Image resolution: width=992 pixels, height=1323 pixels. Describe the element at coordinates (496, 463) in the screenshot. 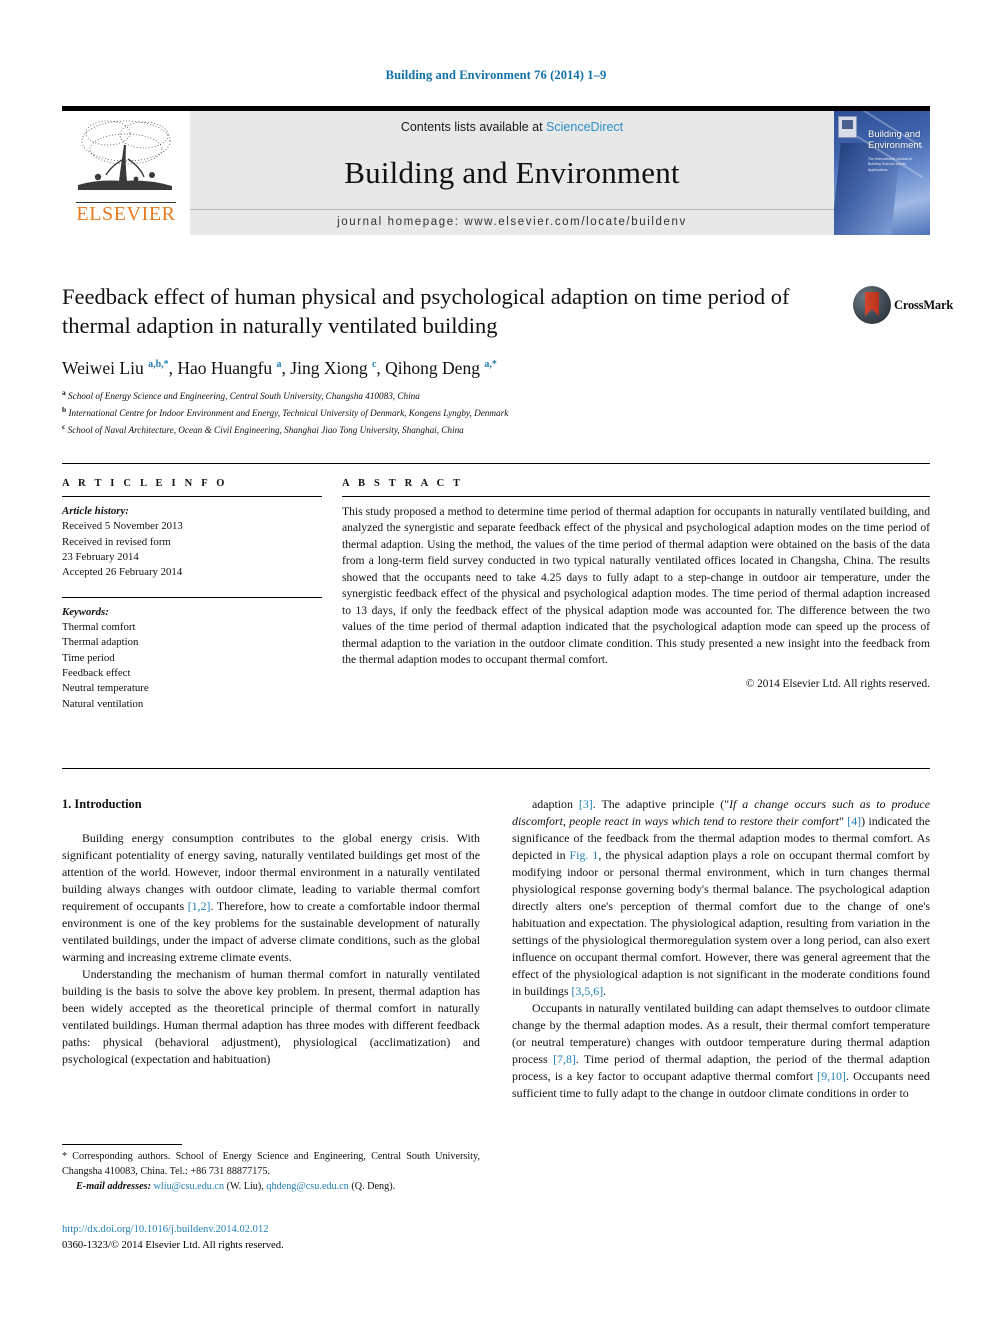

I see `divider-above-abstract` at that location.